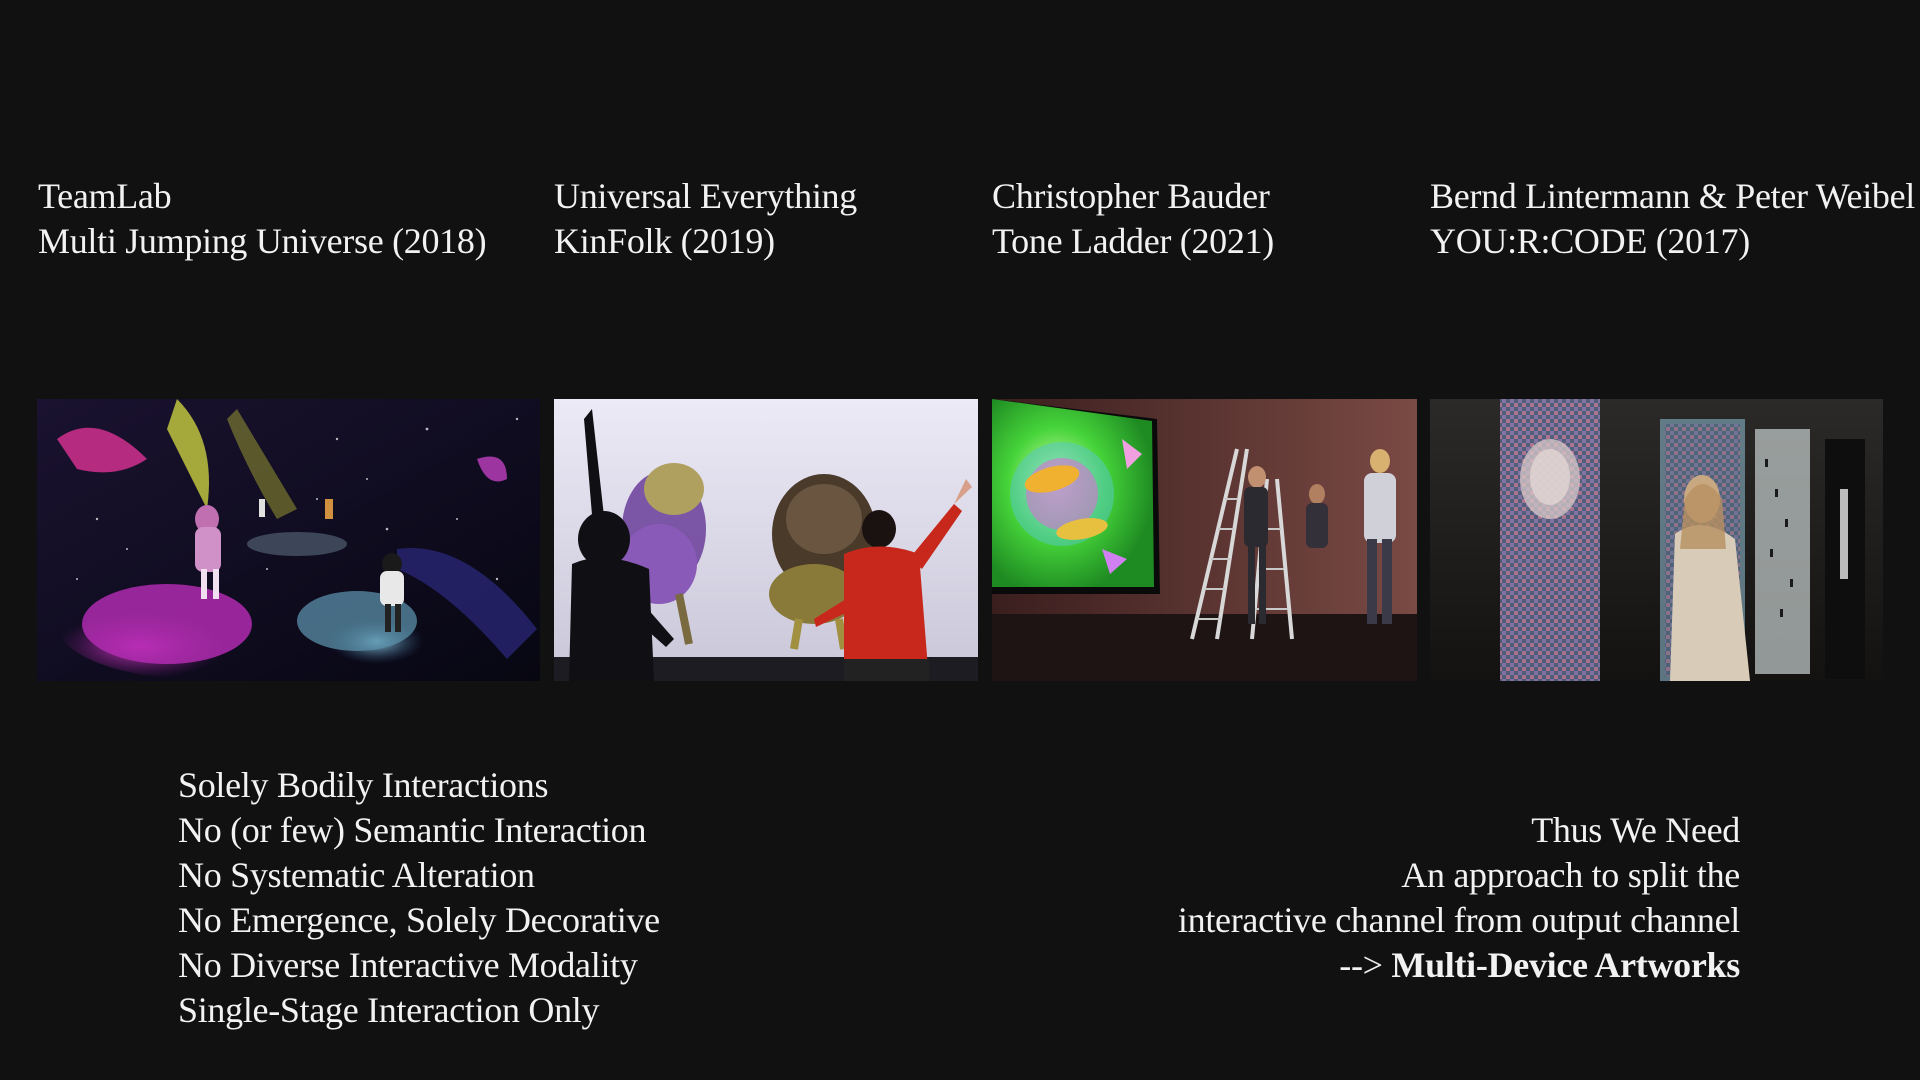 Image resolution: width=1920 pixels, height=1080 pixels. I want to click on critique-item: No Diverse Interactive Modality, so click(408, 965).